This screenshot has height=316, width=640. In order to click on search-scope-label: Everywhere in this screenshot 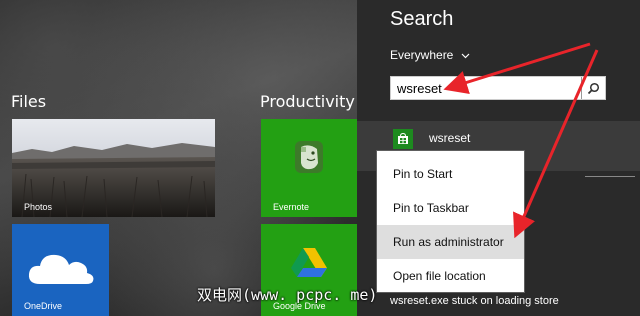, I will do `click(422, 55)`.